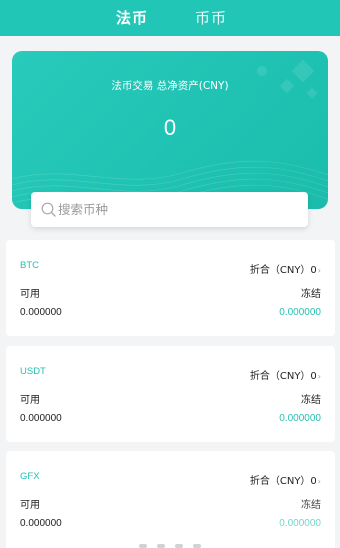  What do you see at coordinates (29, 265) in the screenshot?
I see `coin-name: BTC` at bounding box center [29, 265].